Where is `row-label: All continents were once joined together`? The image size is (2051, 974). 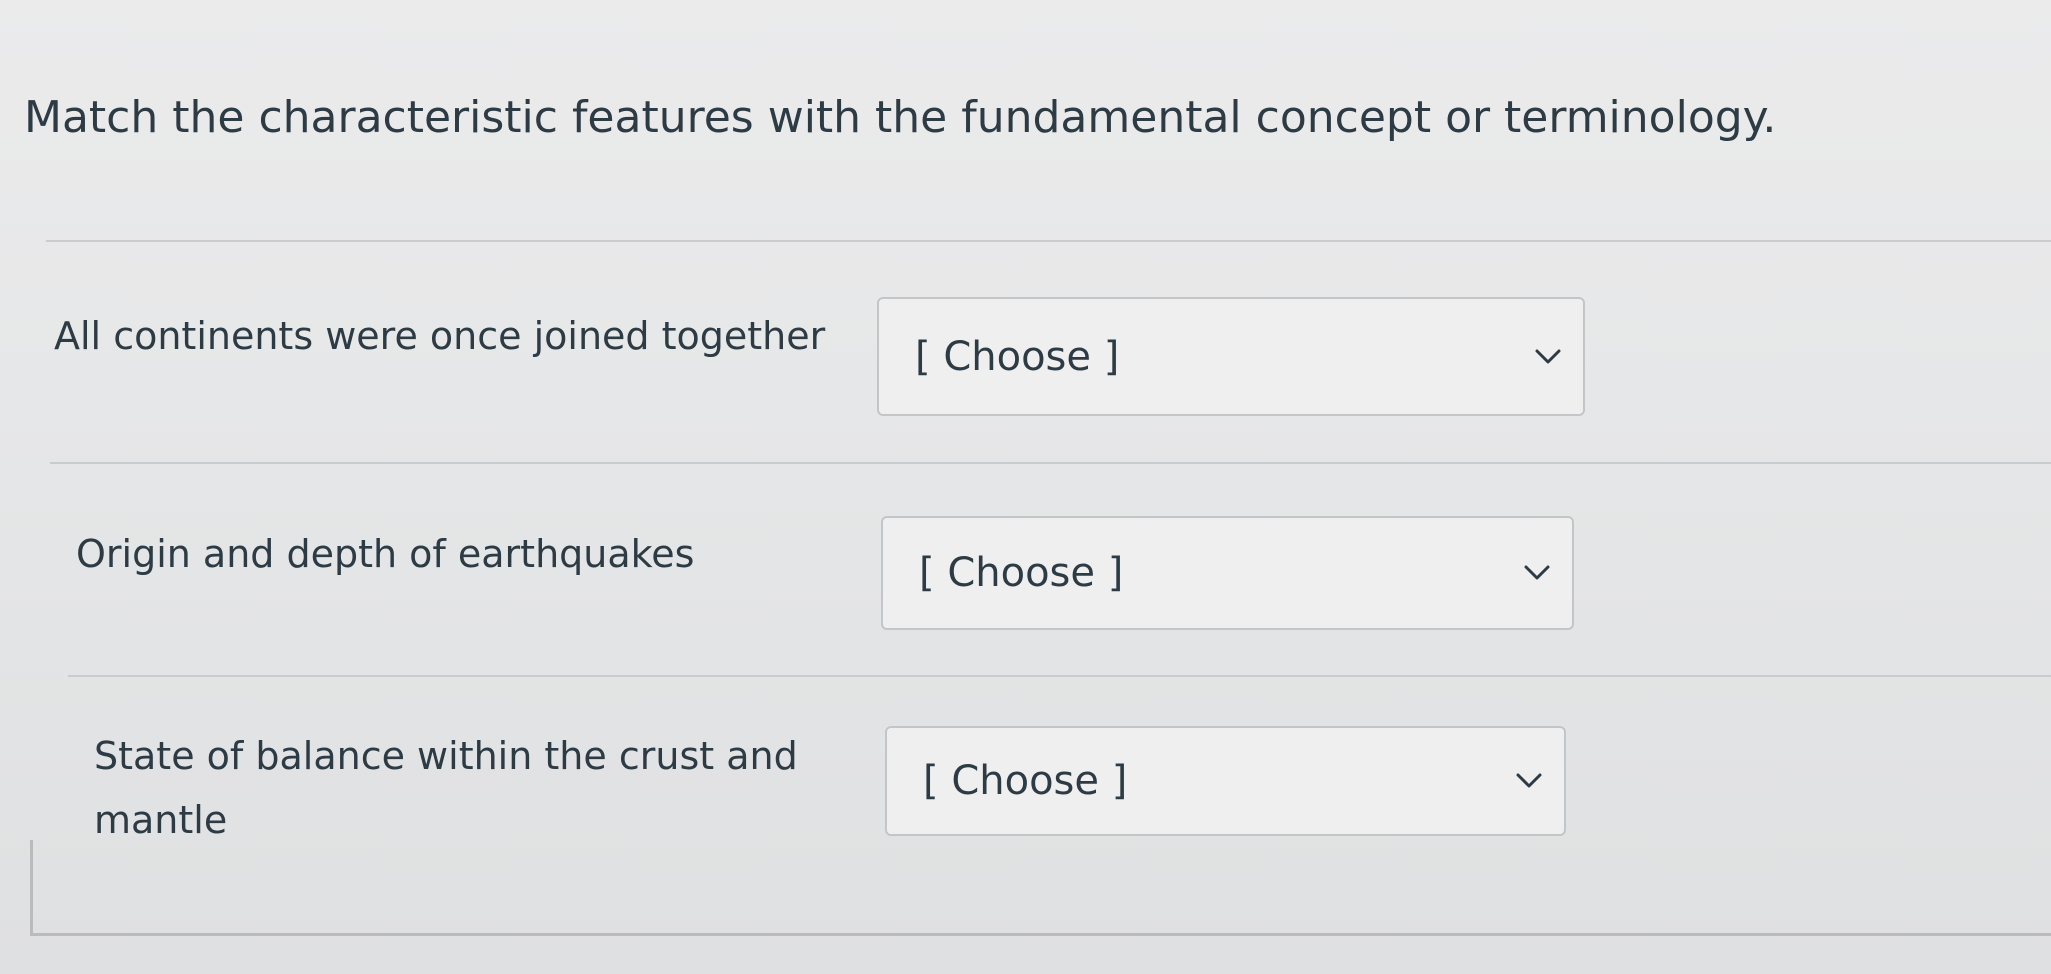 row-label: All continents were once joined together is located at coordinates (440, 336).